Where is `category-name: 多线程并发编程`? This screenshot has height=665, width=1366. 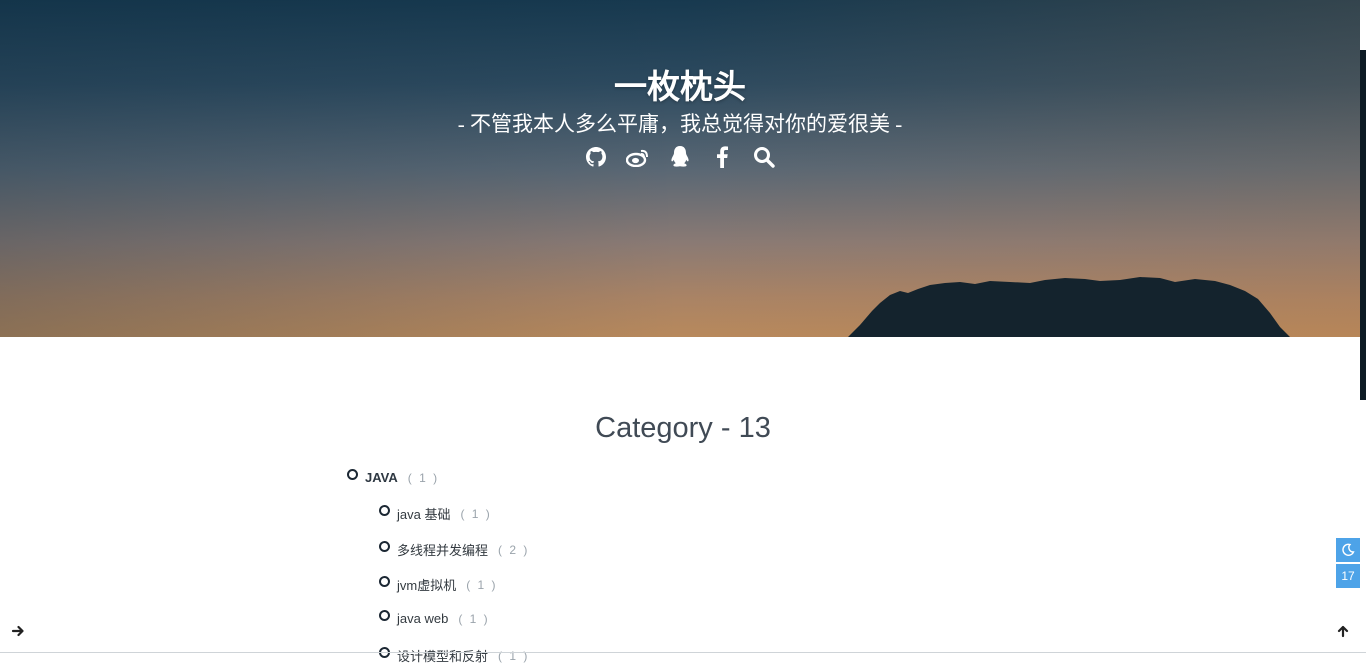
category-name: 多线程并发编程 is located at coordinates (443, 550).